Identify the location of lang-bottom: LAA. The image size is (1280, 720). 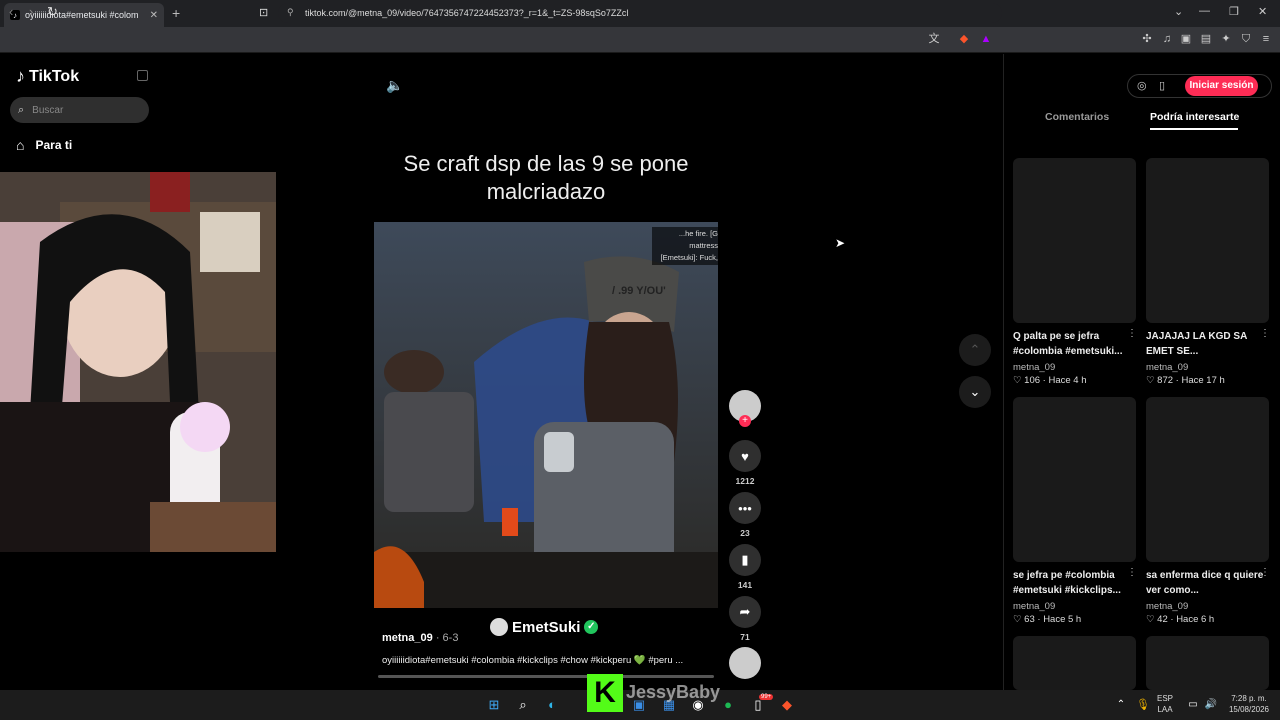
(1165, 709).